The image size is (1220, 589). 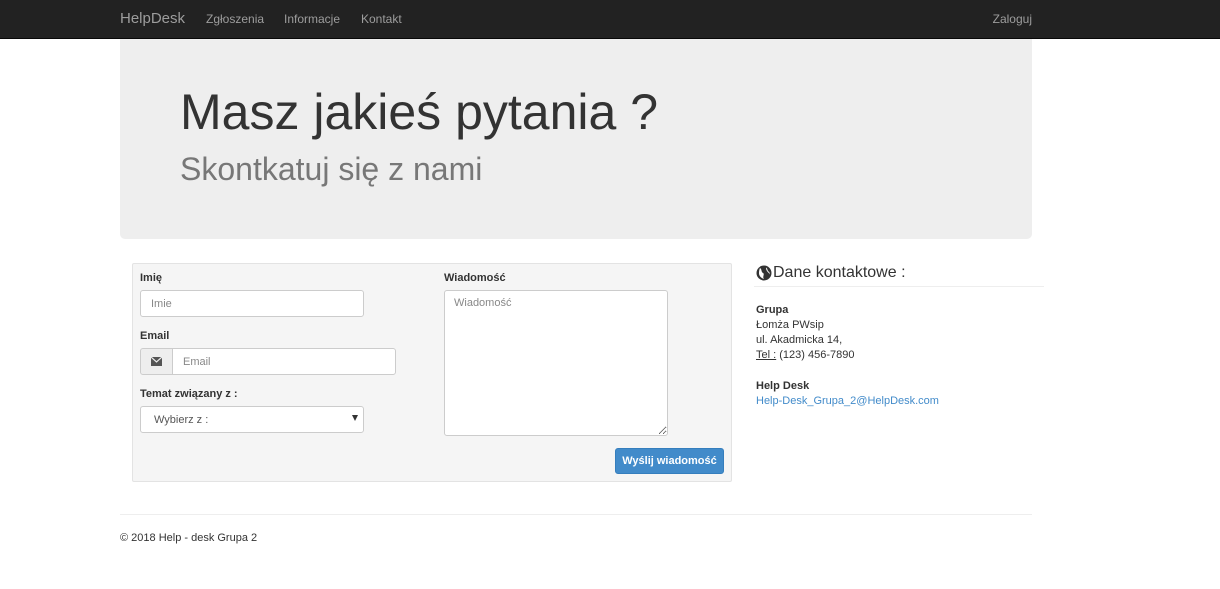 What do you see at coordinates (355, 418) in the screenshot?
I see `chevron-down-icon` at bounding box center [355, 418].